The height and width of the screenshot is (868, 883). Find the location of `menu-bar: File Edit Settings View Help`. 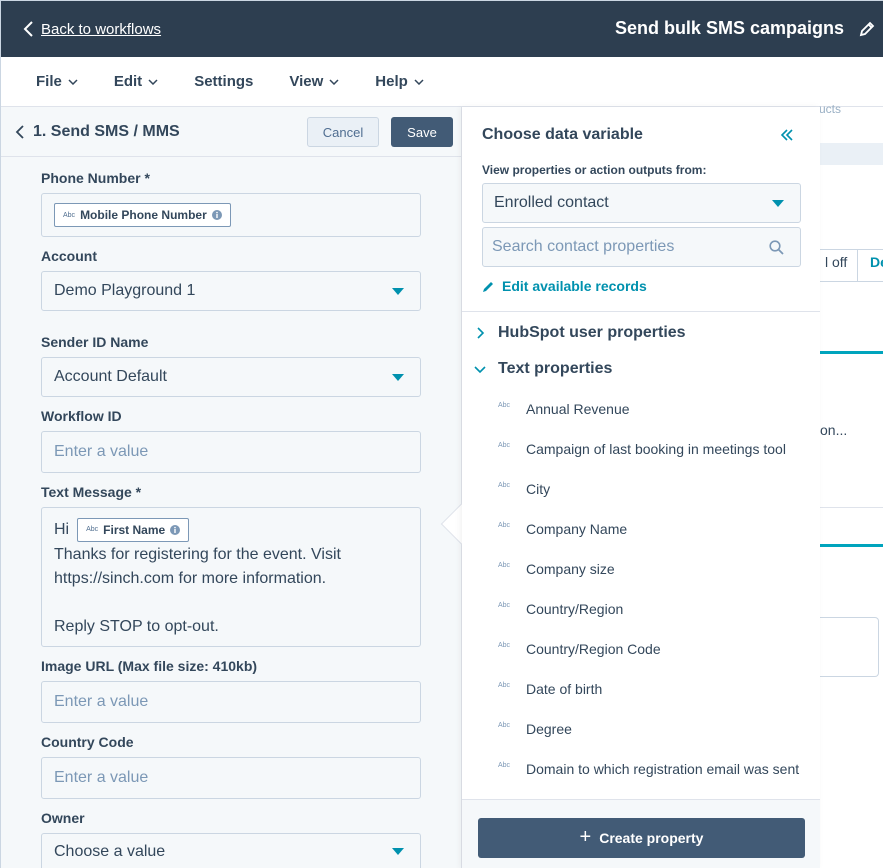

menu-bar: File Edit Settings View Help is located at coordinates (442, 82).